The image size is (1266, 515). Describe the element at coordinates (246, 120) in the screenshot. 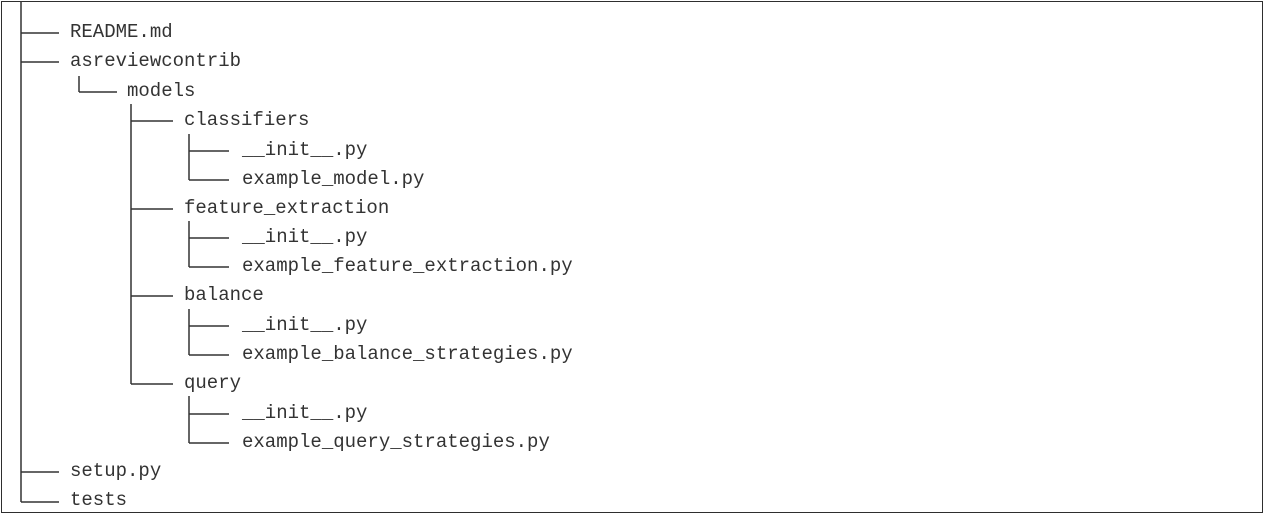

I see `folder-classifiers: classifiers` at that location.